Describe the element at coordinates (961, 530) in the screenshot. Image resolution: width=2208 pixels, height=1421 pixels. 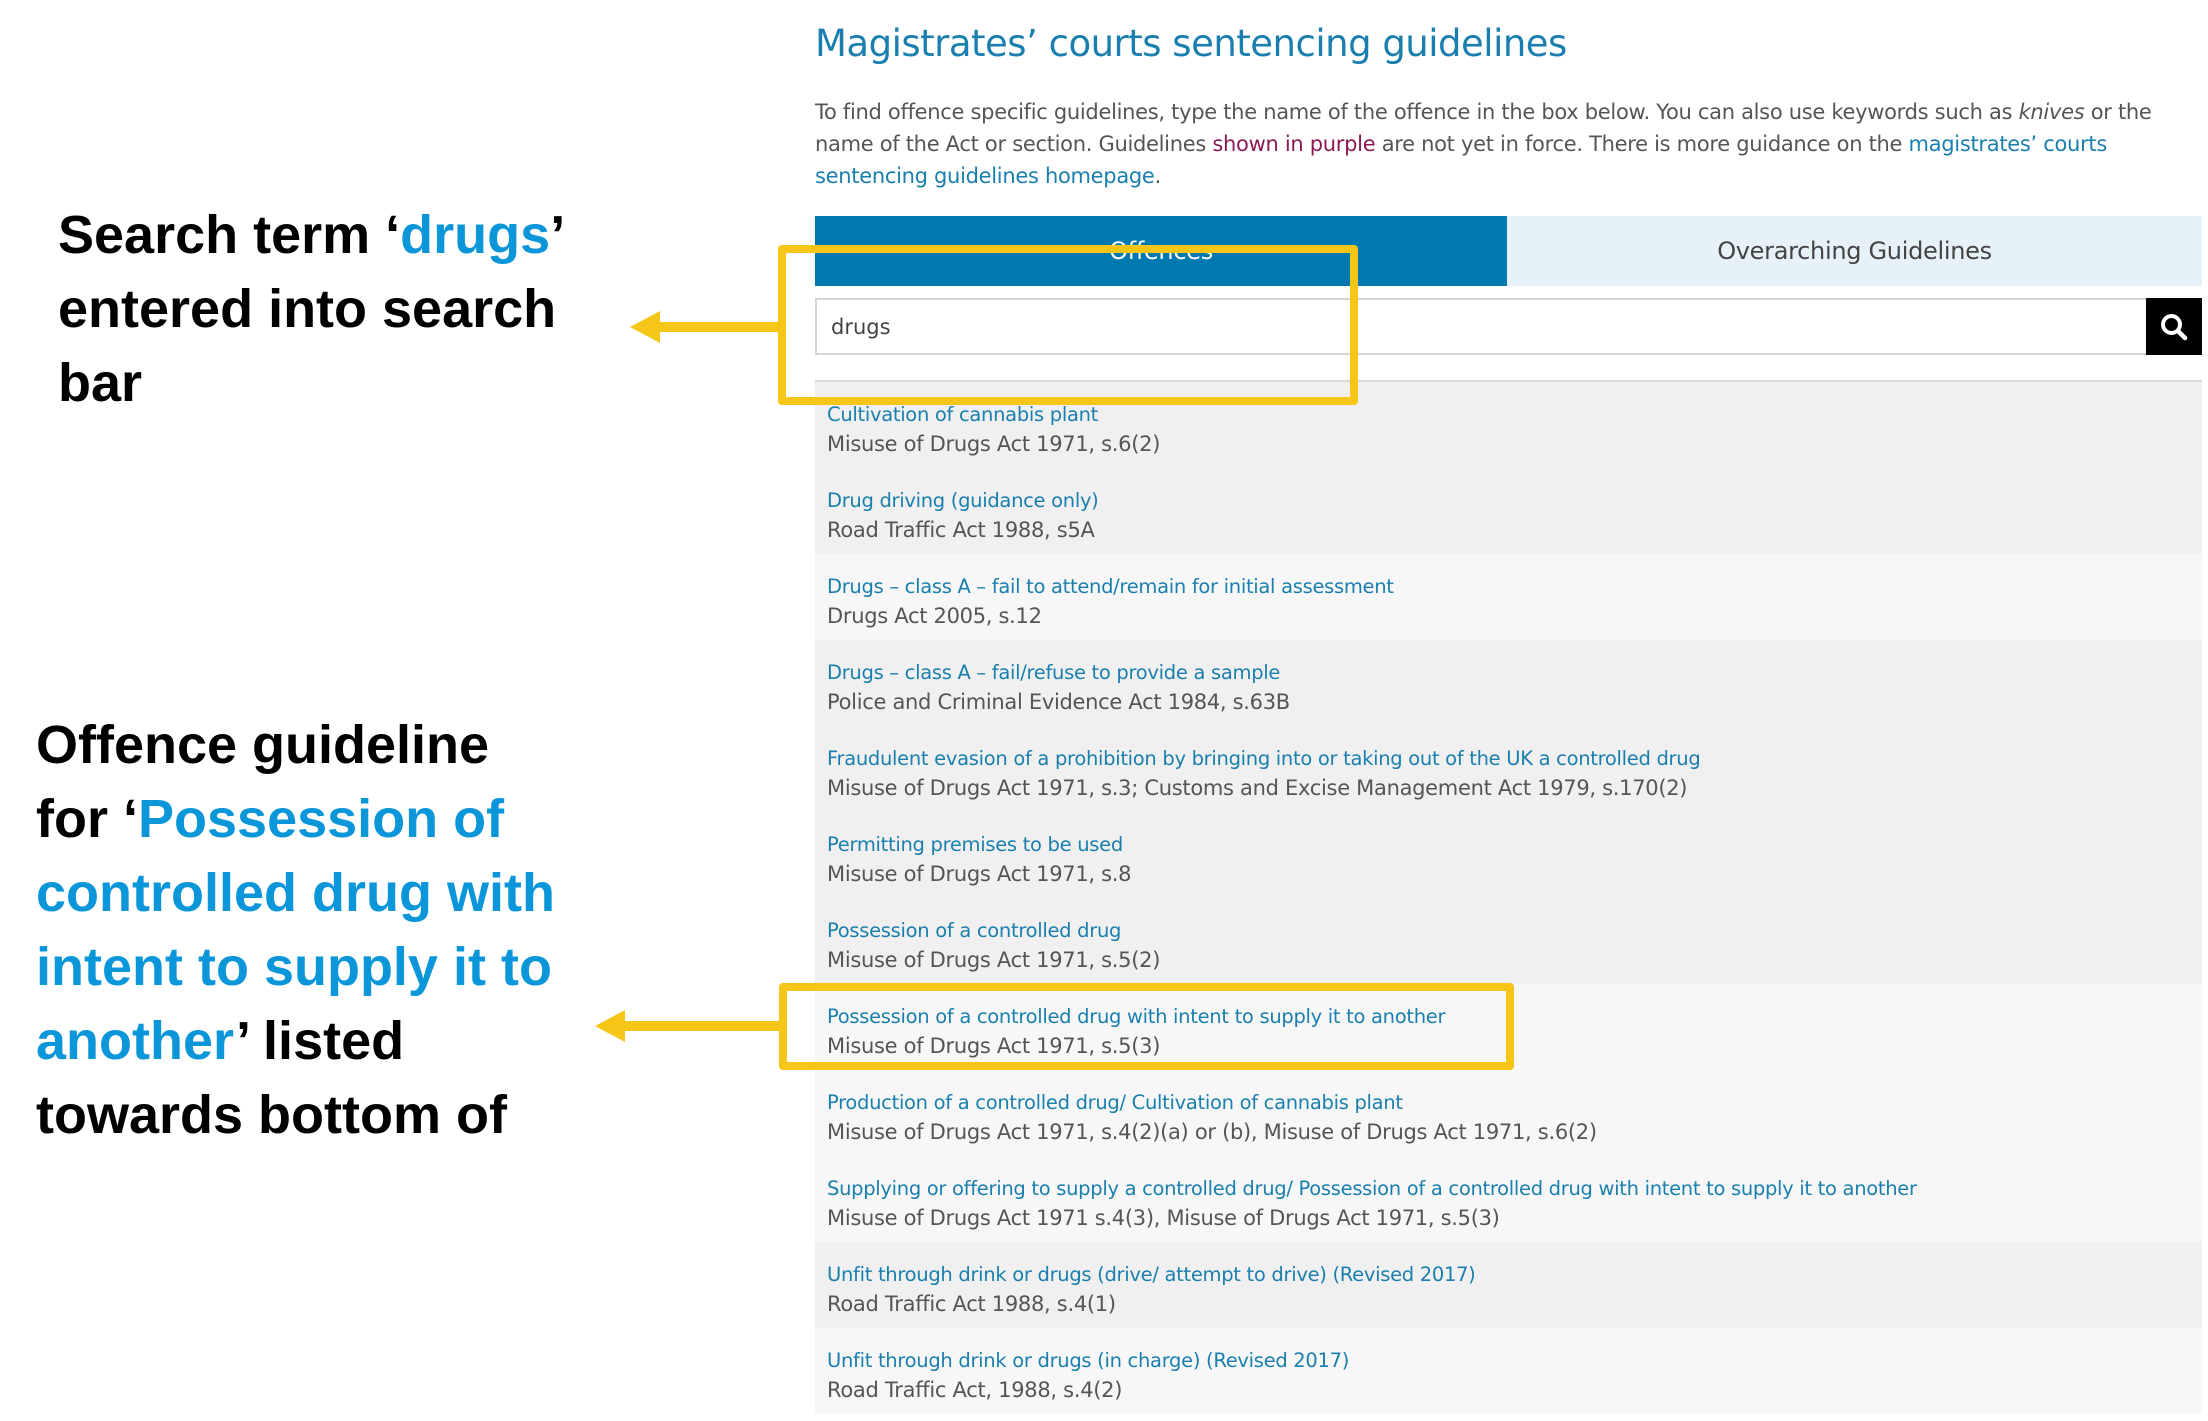
I see `result-act: Road Traffic Act 1988, s5A` at that location.